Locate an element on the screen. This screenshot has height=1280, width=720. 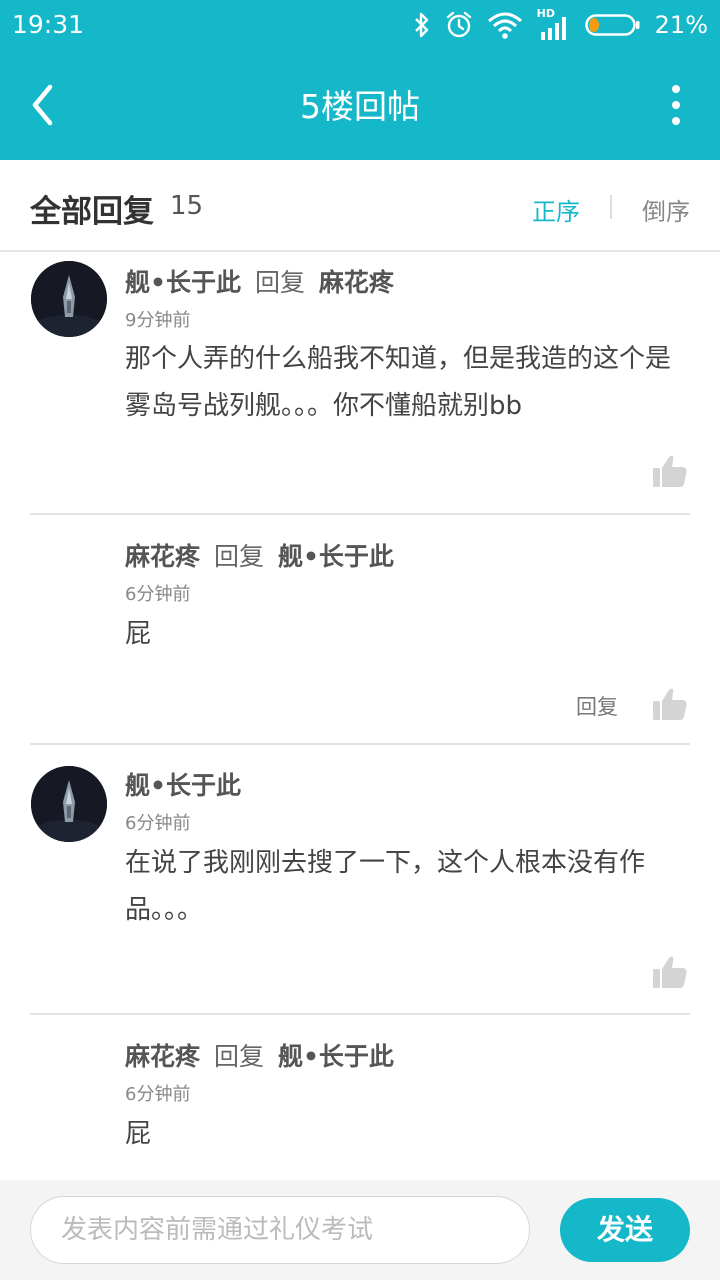
replies-count: 15 is located at coordinates (187, 206).